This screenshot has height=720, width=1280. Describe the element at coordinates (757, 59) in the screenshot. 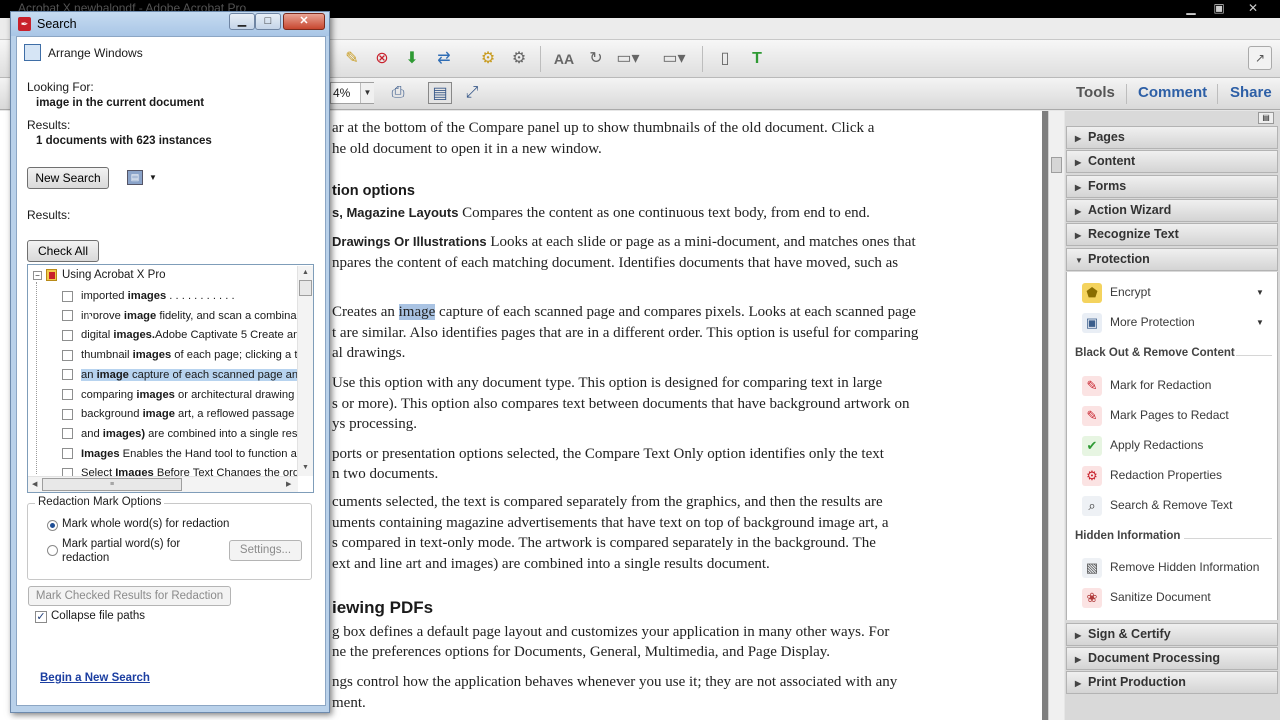

I see `text-icon: T` at that location.